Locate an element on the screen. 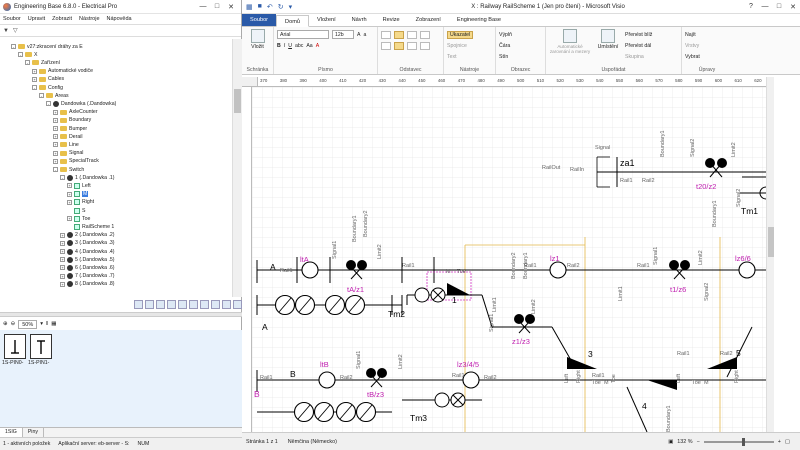 The height and width of the screenshot is (450, 800). tree-item: + SpecialTrack is located at coordinates (76, 161).